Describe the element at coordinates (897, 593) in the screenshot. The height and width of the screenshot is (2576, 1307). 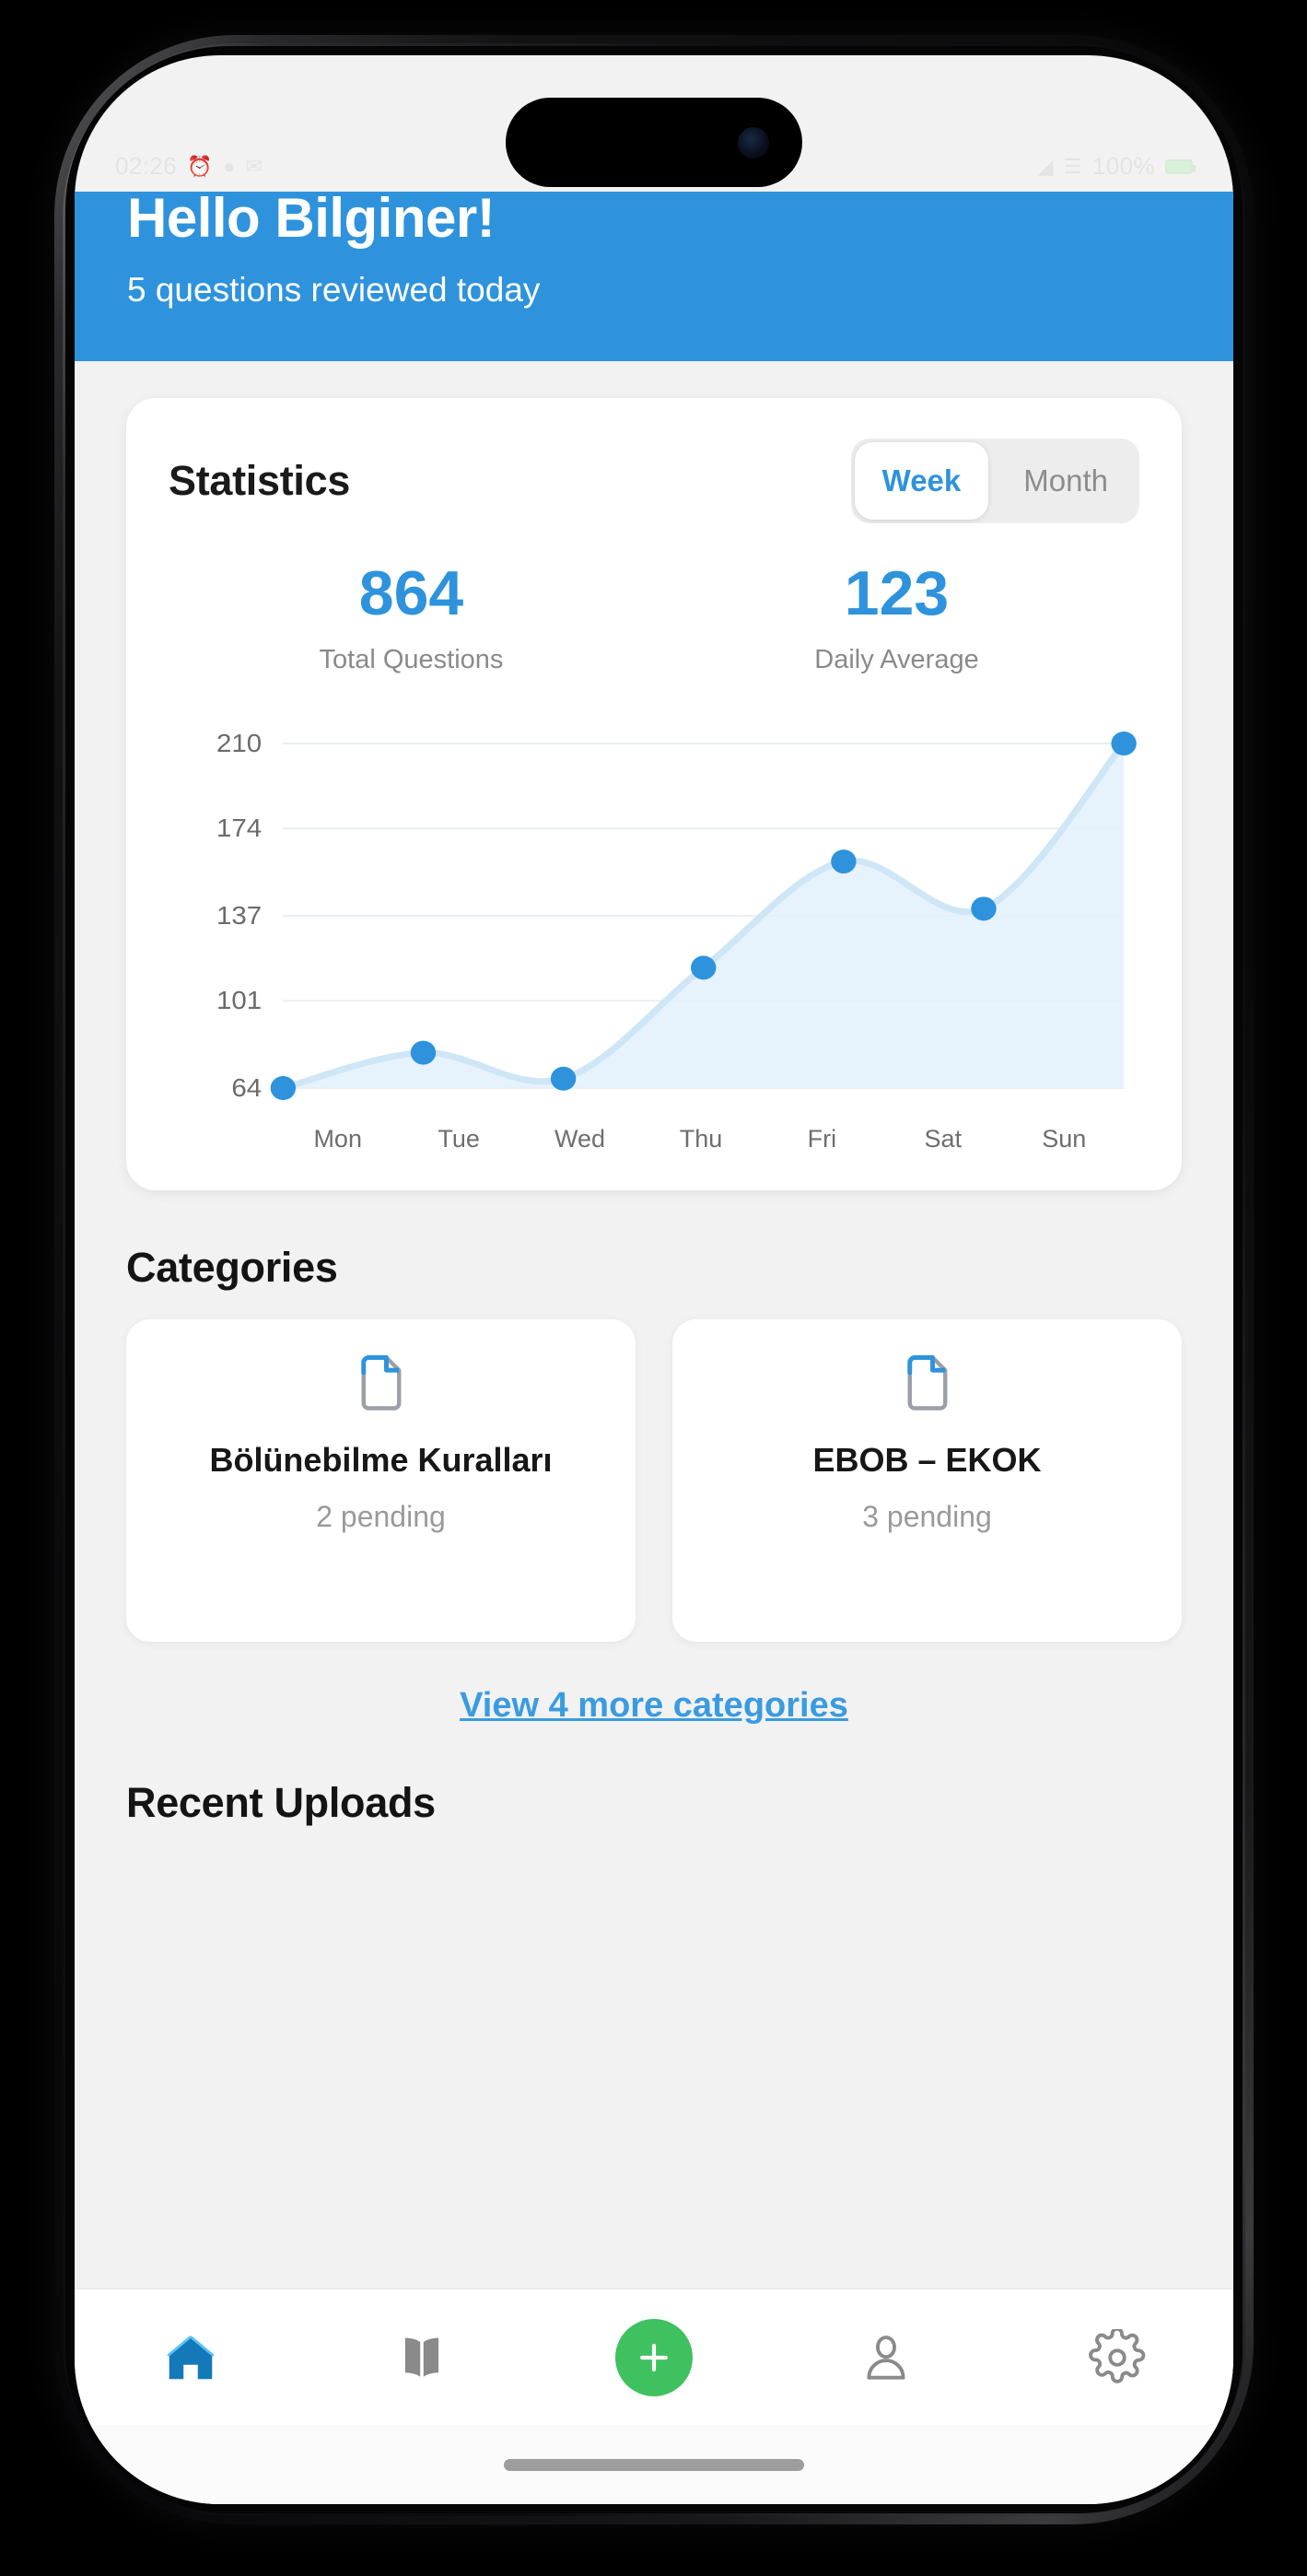
I see `metric-daily-average-value: 123` at that location.